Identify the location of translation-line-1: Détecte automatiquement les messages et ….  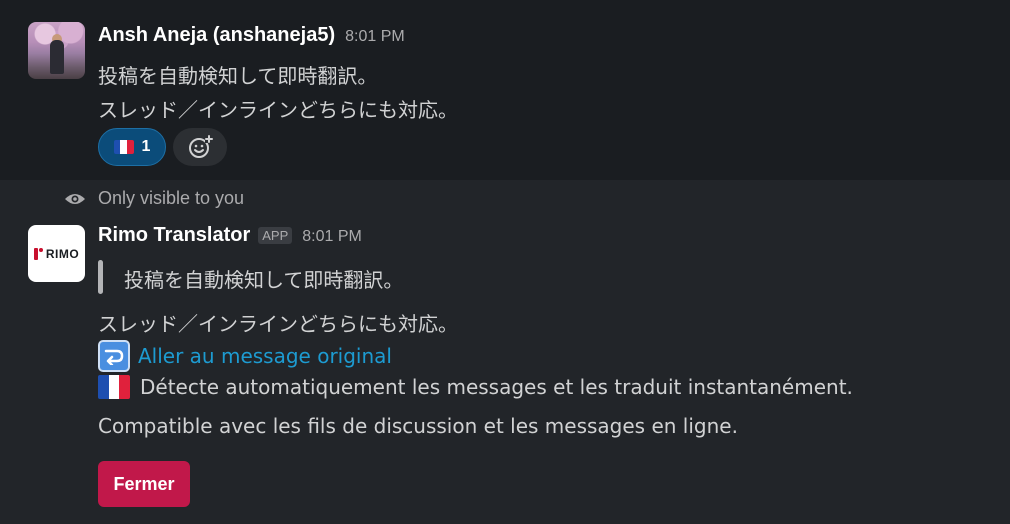
(496, 387).